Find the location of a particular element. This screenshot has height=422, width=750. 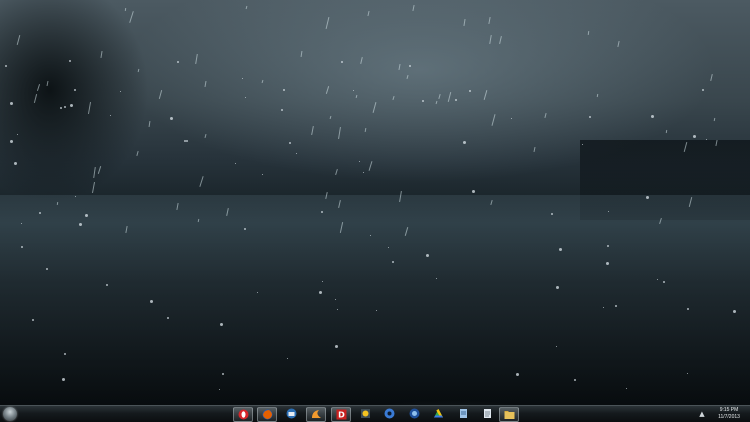

taskbar-button-firefox is located at coordinates (267, 414).